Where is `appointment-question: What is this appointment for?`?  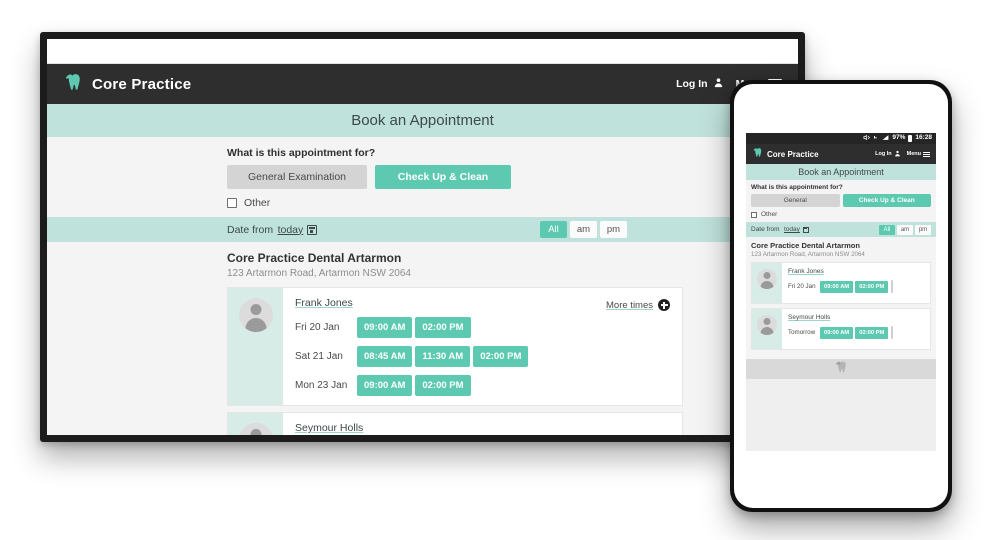 appointment-question: What is this appointment for? is located at coordinates (301, 153).